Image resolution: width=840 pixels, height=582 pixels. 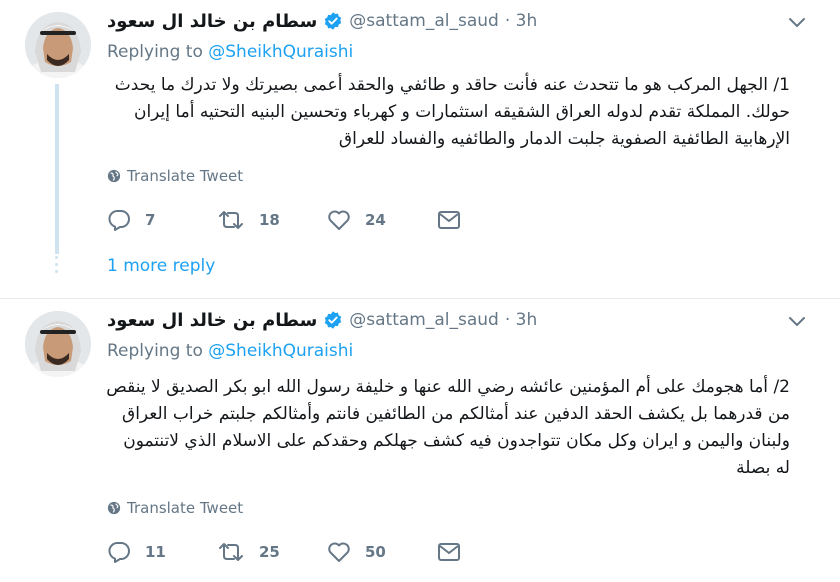 What do you see at coordinates (356, 220) in the screenshot?
I see `like-button: 24` at bounding box center [356, 220].